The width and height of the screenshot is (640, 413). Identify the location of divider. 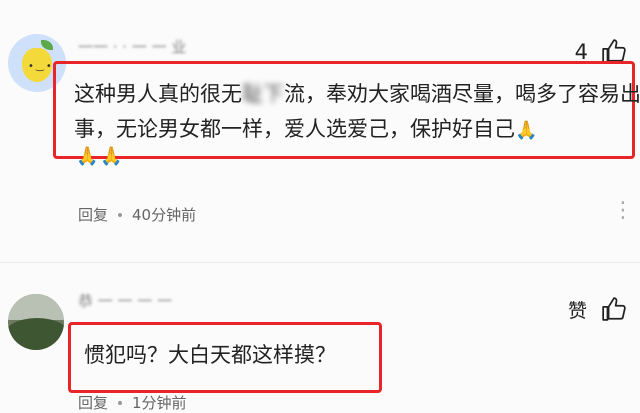
(320, 262).